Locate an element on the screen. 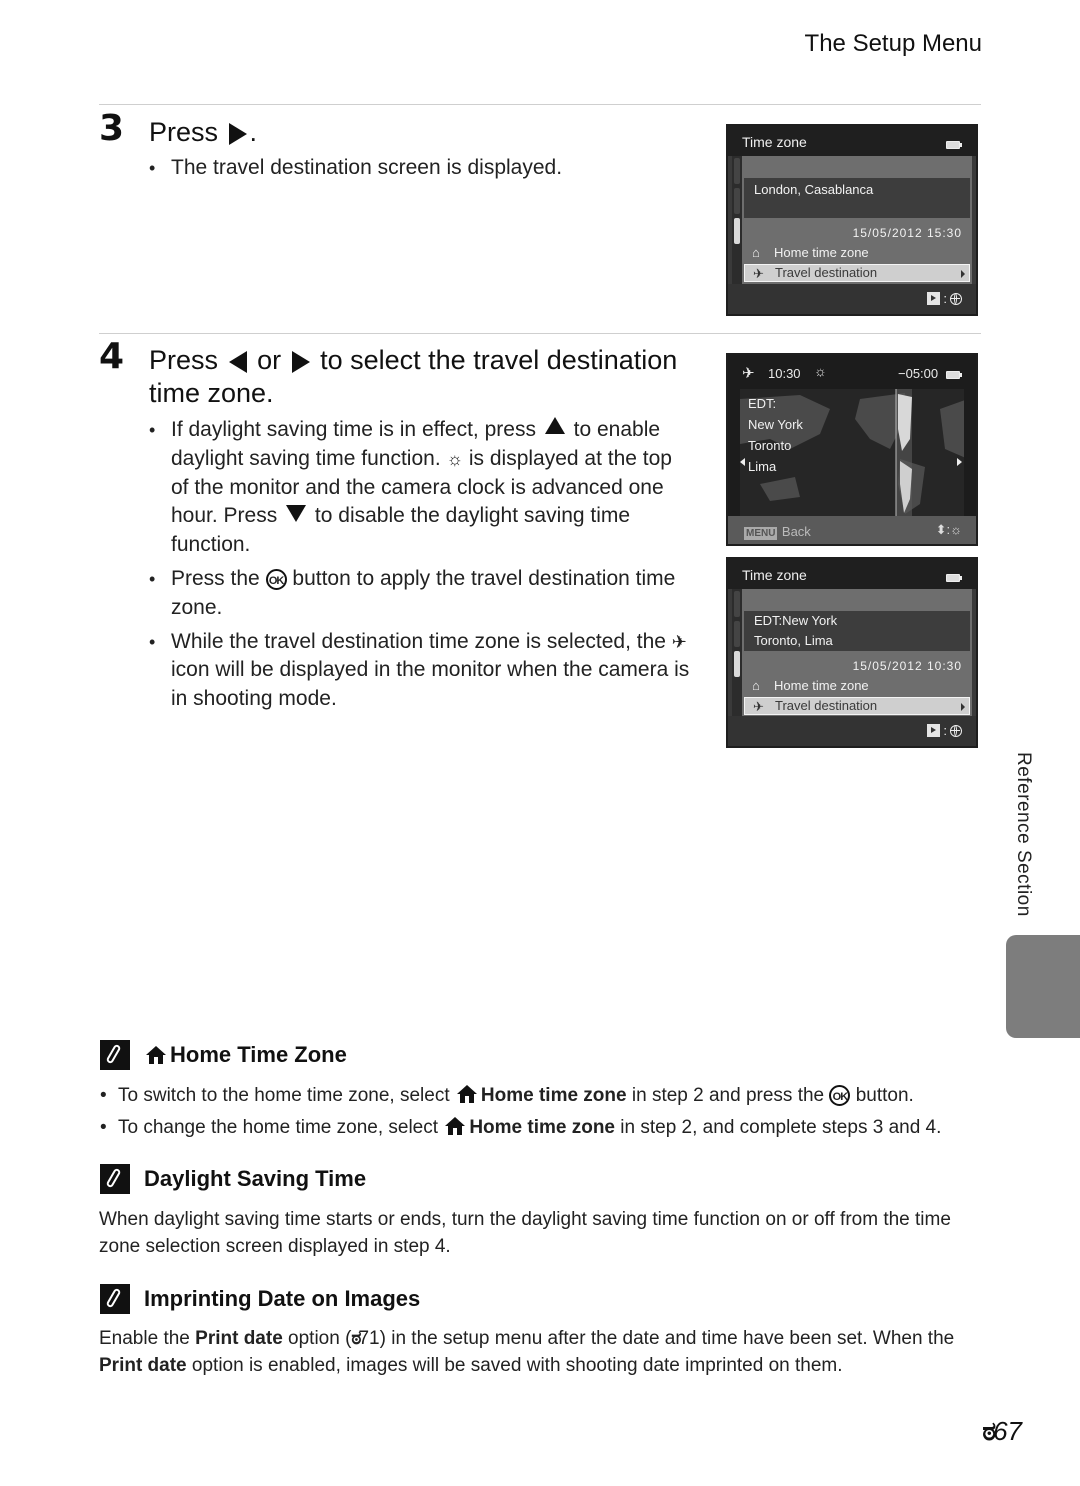 This screenshot has width=1080, height=1486. airplane-icon: ✈ is located at coordinates (758, 273).